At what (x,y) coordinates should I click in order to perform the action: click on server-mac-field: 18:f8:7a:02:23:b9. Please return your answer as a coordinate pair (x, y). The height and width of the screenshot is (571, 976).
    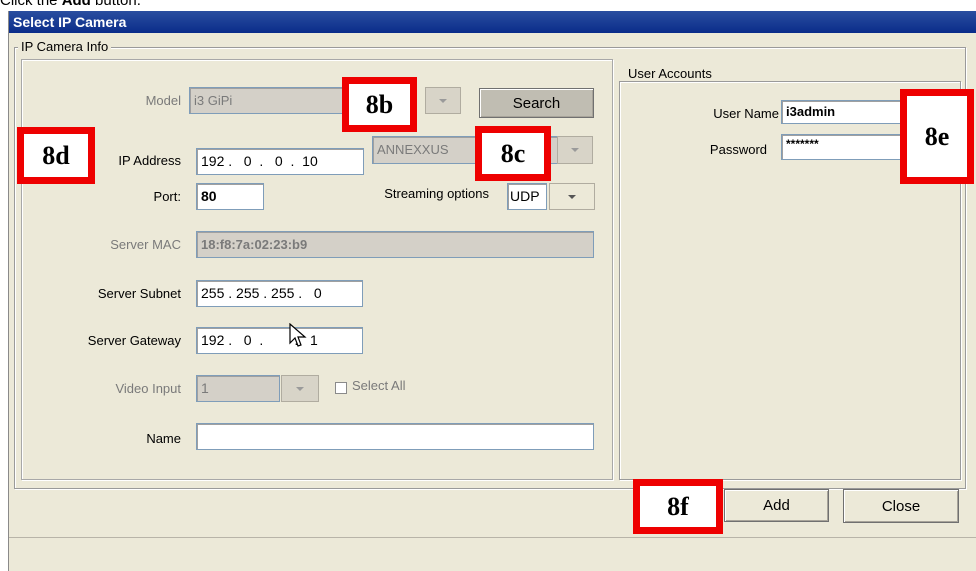
    Looking at the image, I should click on (395, 244).